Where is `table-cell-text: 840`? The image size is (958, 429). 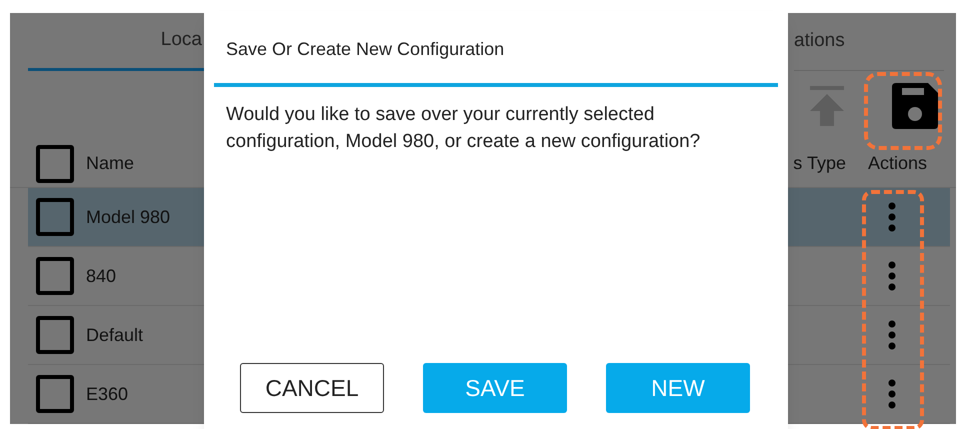 table-cell-text: 840 is located at coordinates (101, 276).